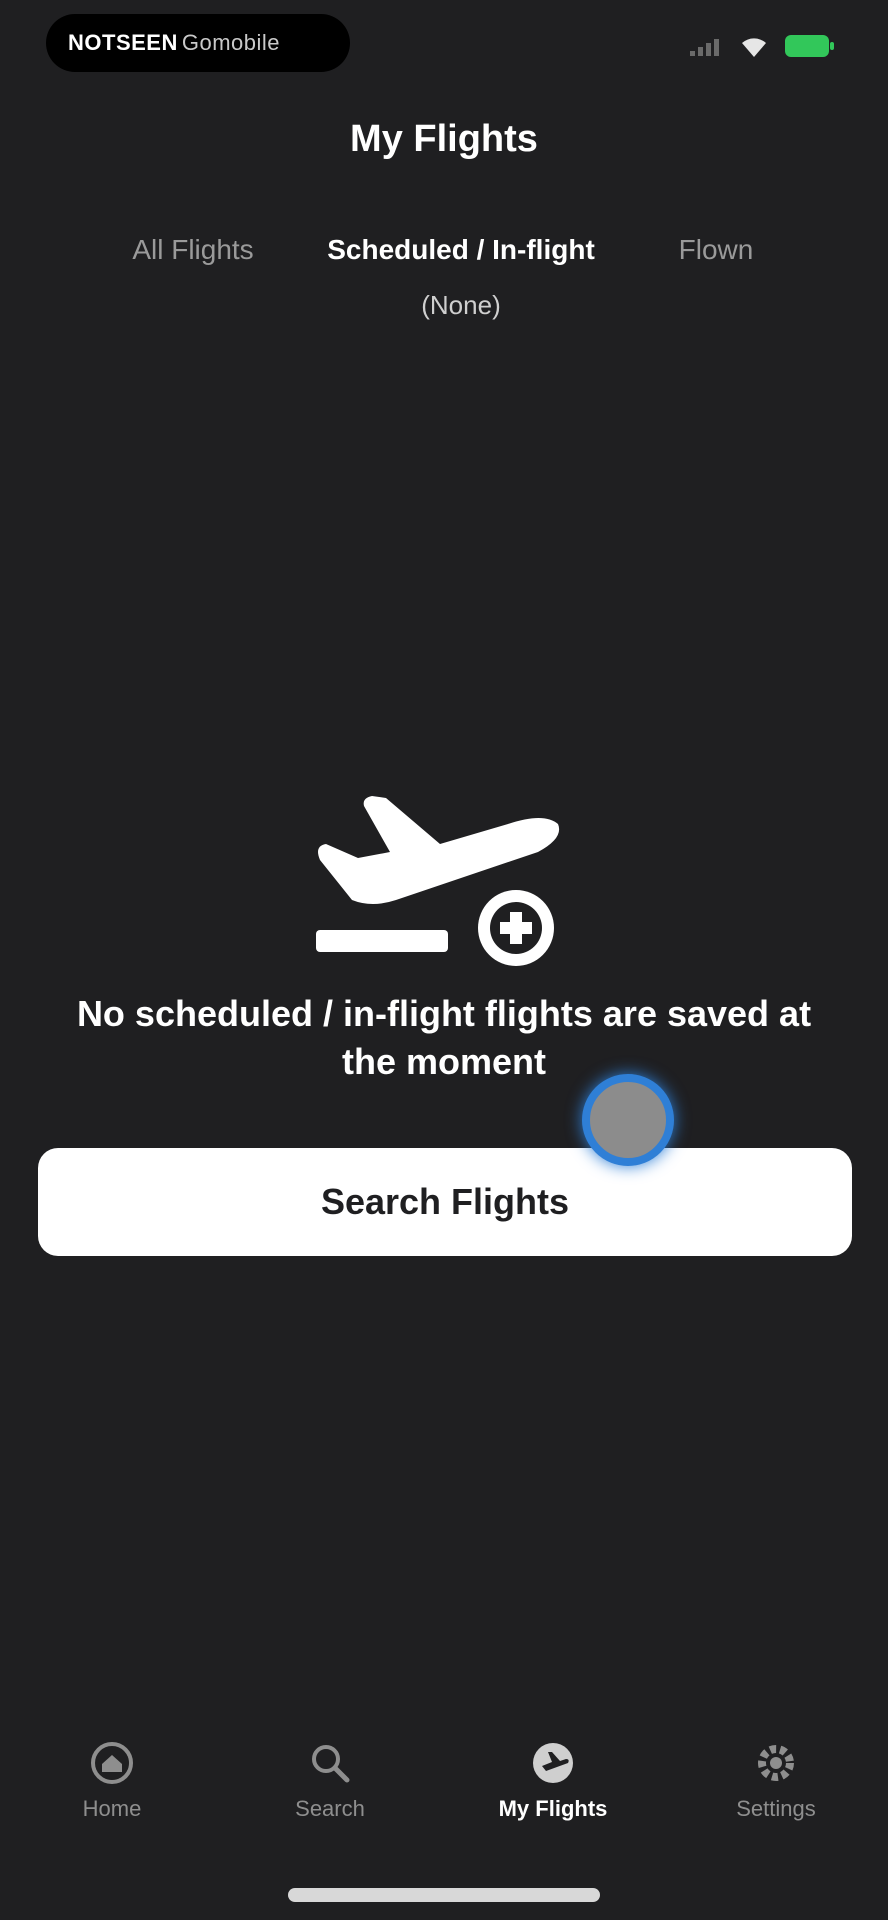 The height and width of the screenshot is (1920, 888). I want to click on nav-item-search: Search, so click(330, 1781).